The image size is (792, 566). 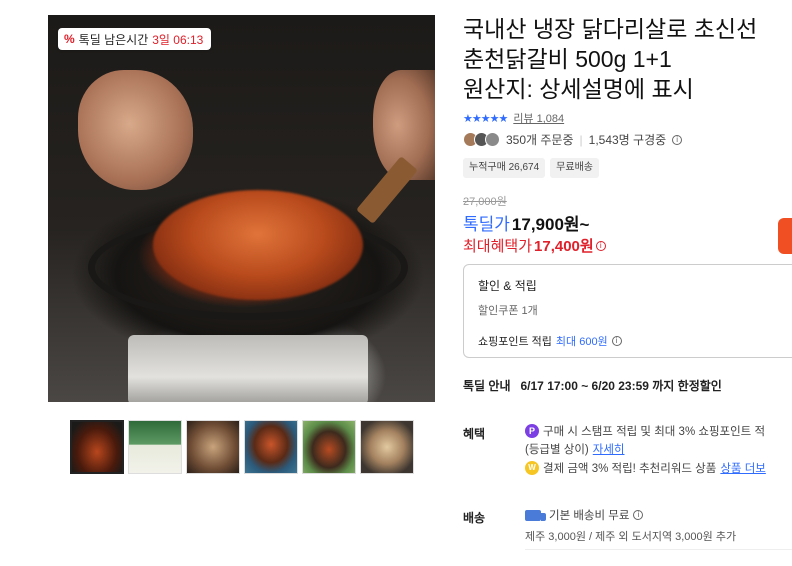 What do you see at coordinates (504, 168) in the screenshot?
I see `chip-total-purchase: 누적구매 26,674` at bounding box center [504, 168].